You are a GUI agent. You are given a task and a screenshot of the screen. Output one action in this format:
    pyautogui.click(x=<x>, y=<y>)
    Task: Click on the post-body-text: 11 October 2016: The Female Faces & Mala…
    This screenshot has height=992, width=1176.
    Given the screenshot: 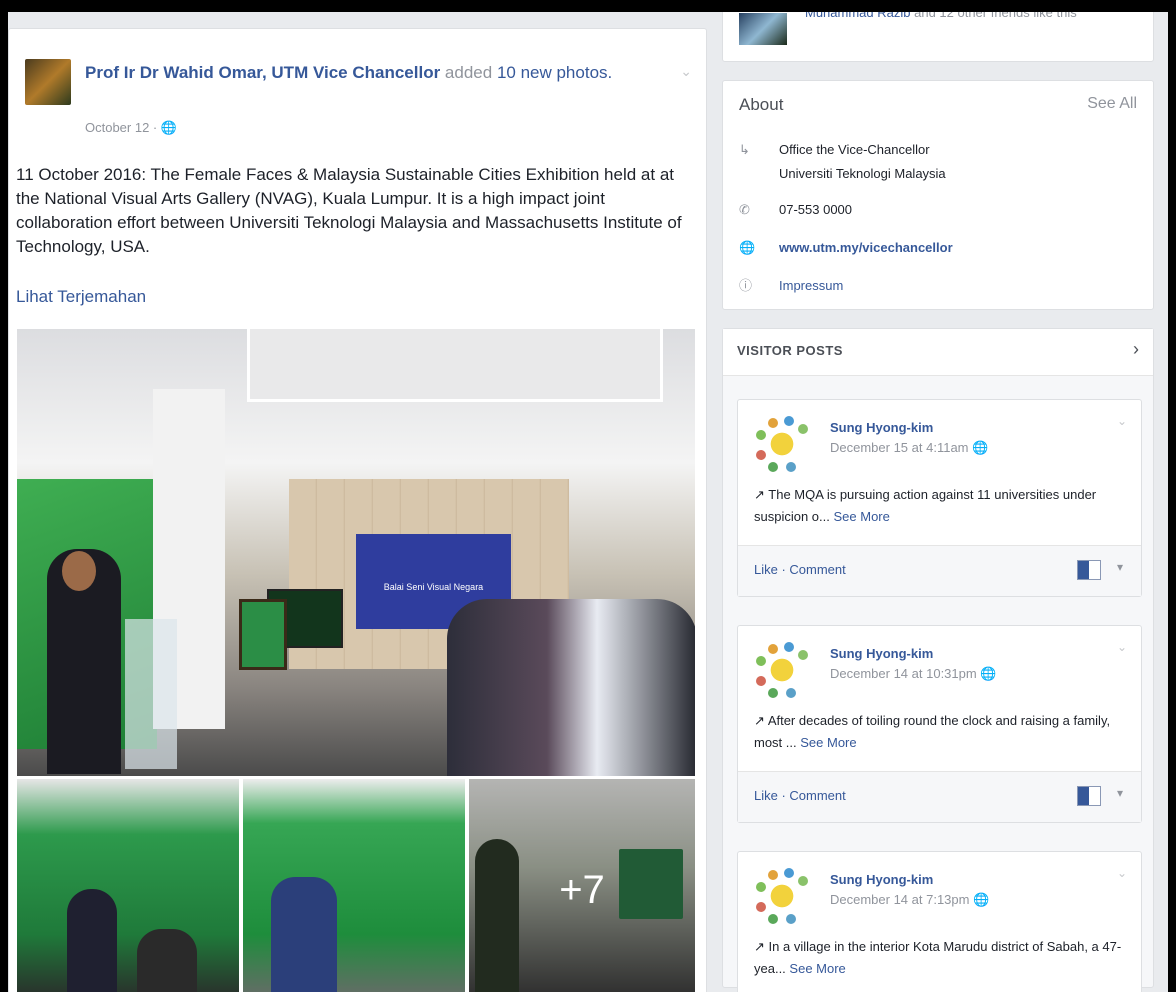 What is the action you would take?
    pyautogui.click(x=349, y=210)
    